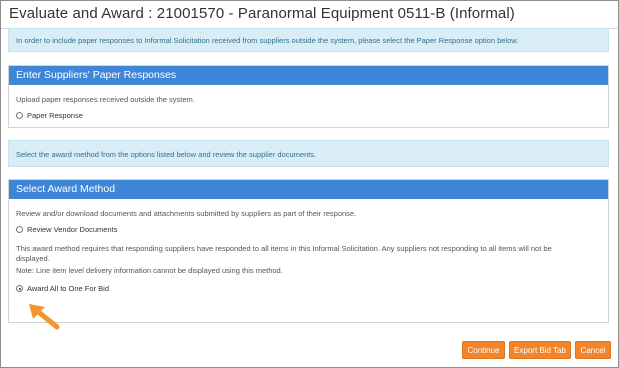 This screenshot has width=619, height=368. What do you see at coordinates (68, 288) in the screenshot?
I see `award-all-label: Award All to One For Bid` at bounding box center [68, 288].